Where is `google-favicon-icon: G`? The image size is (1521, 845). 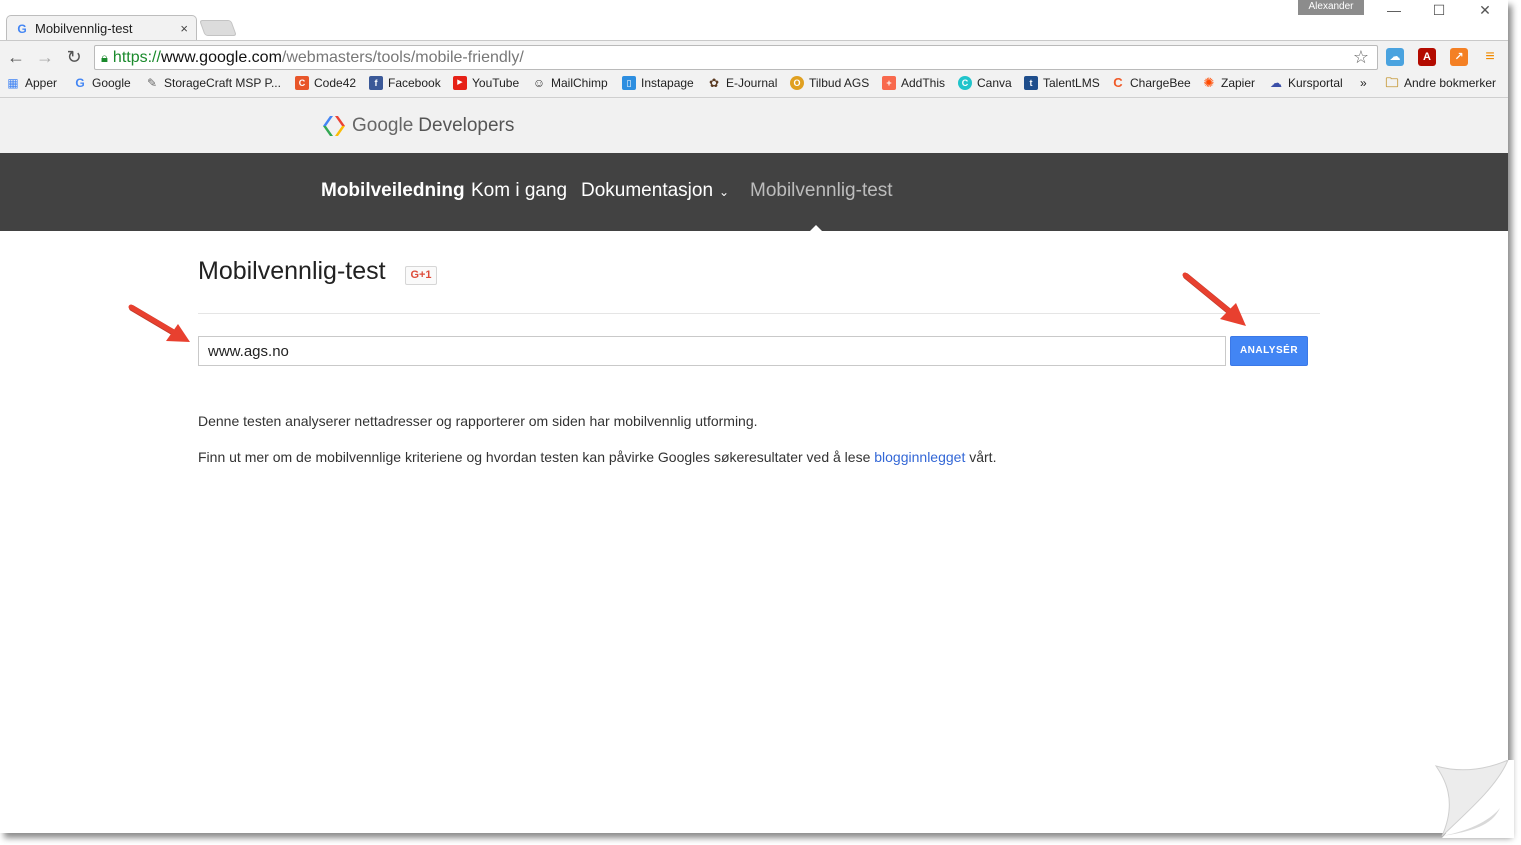 google-favicon-icon: G is located at coordinates (22, 28).